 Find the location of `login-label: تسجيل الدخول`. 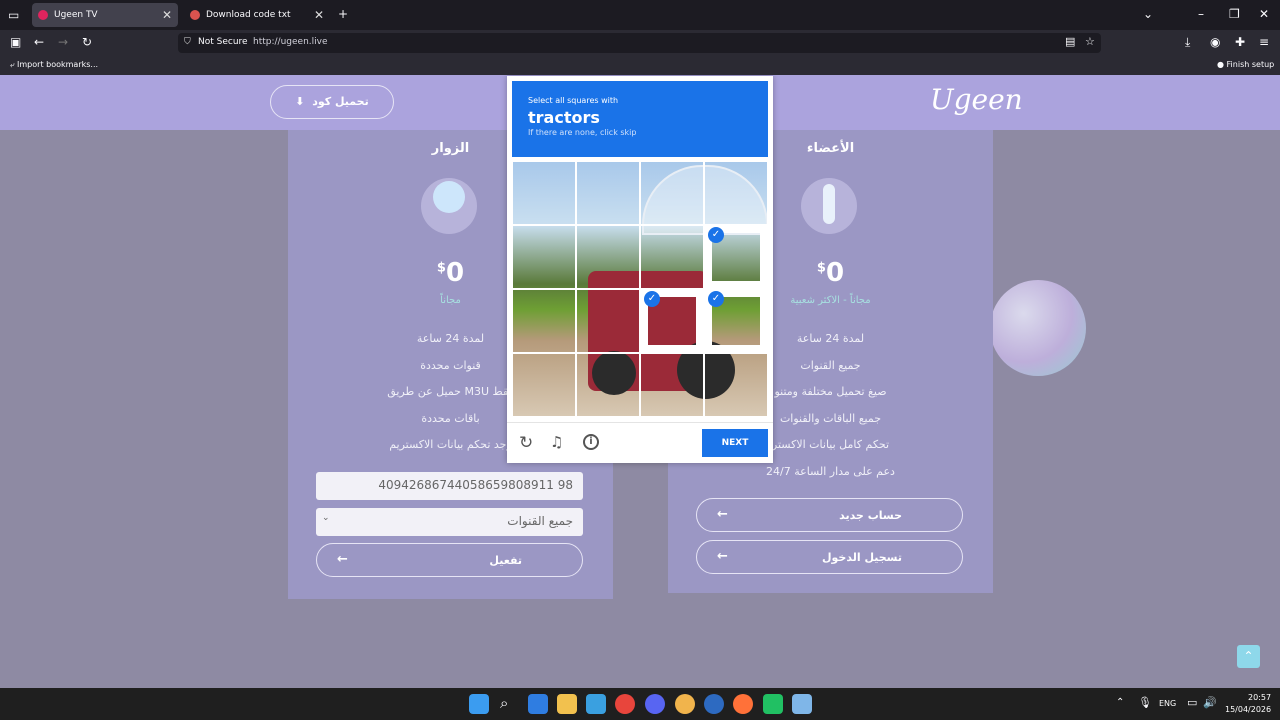

login-label: تسجيل الدخول is located at coordinates (861, 557).